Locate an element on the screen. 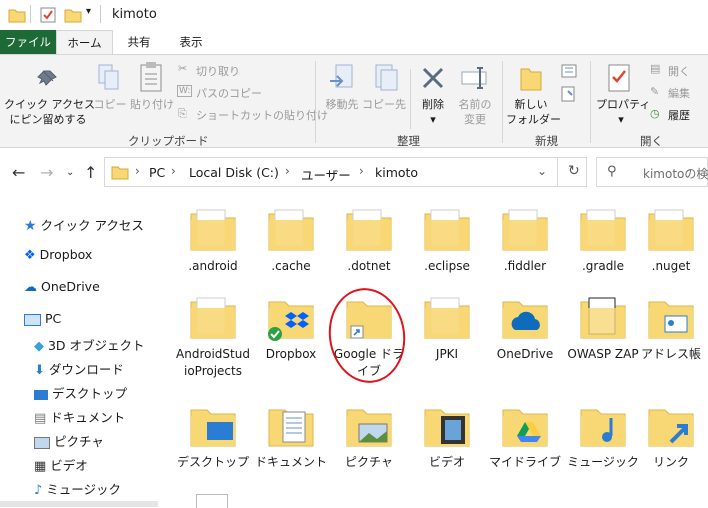 This screenshot has width=708, height=508. pictures-folder-item: ピクチャ is located at coordinates (369, 436).